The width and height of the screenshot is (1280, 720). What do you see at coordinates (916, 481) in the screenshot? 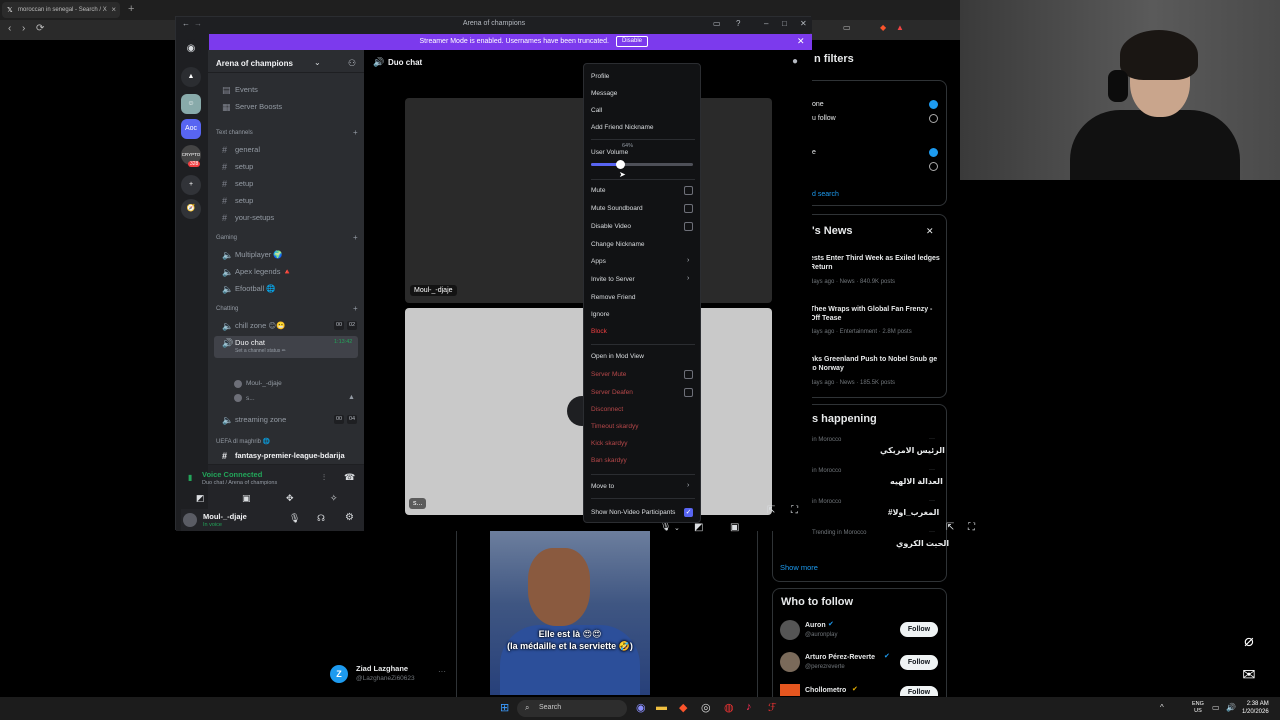
I see `trend-name: العدالة الالهيه` at bounding box center [916, 481].